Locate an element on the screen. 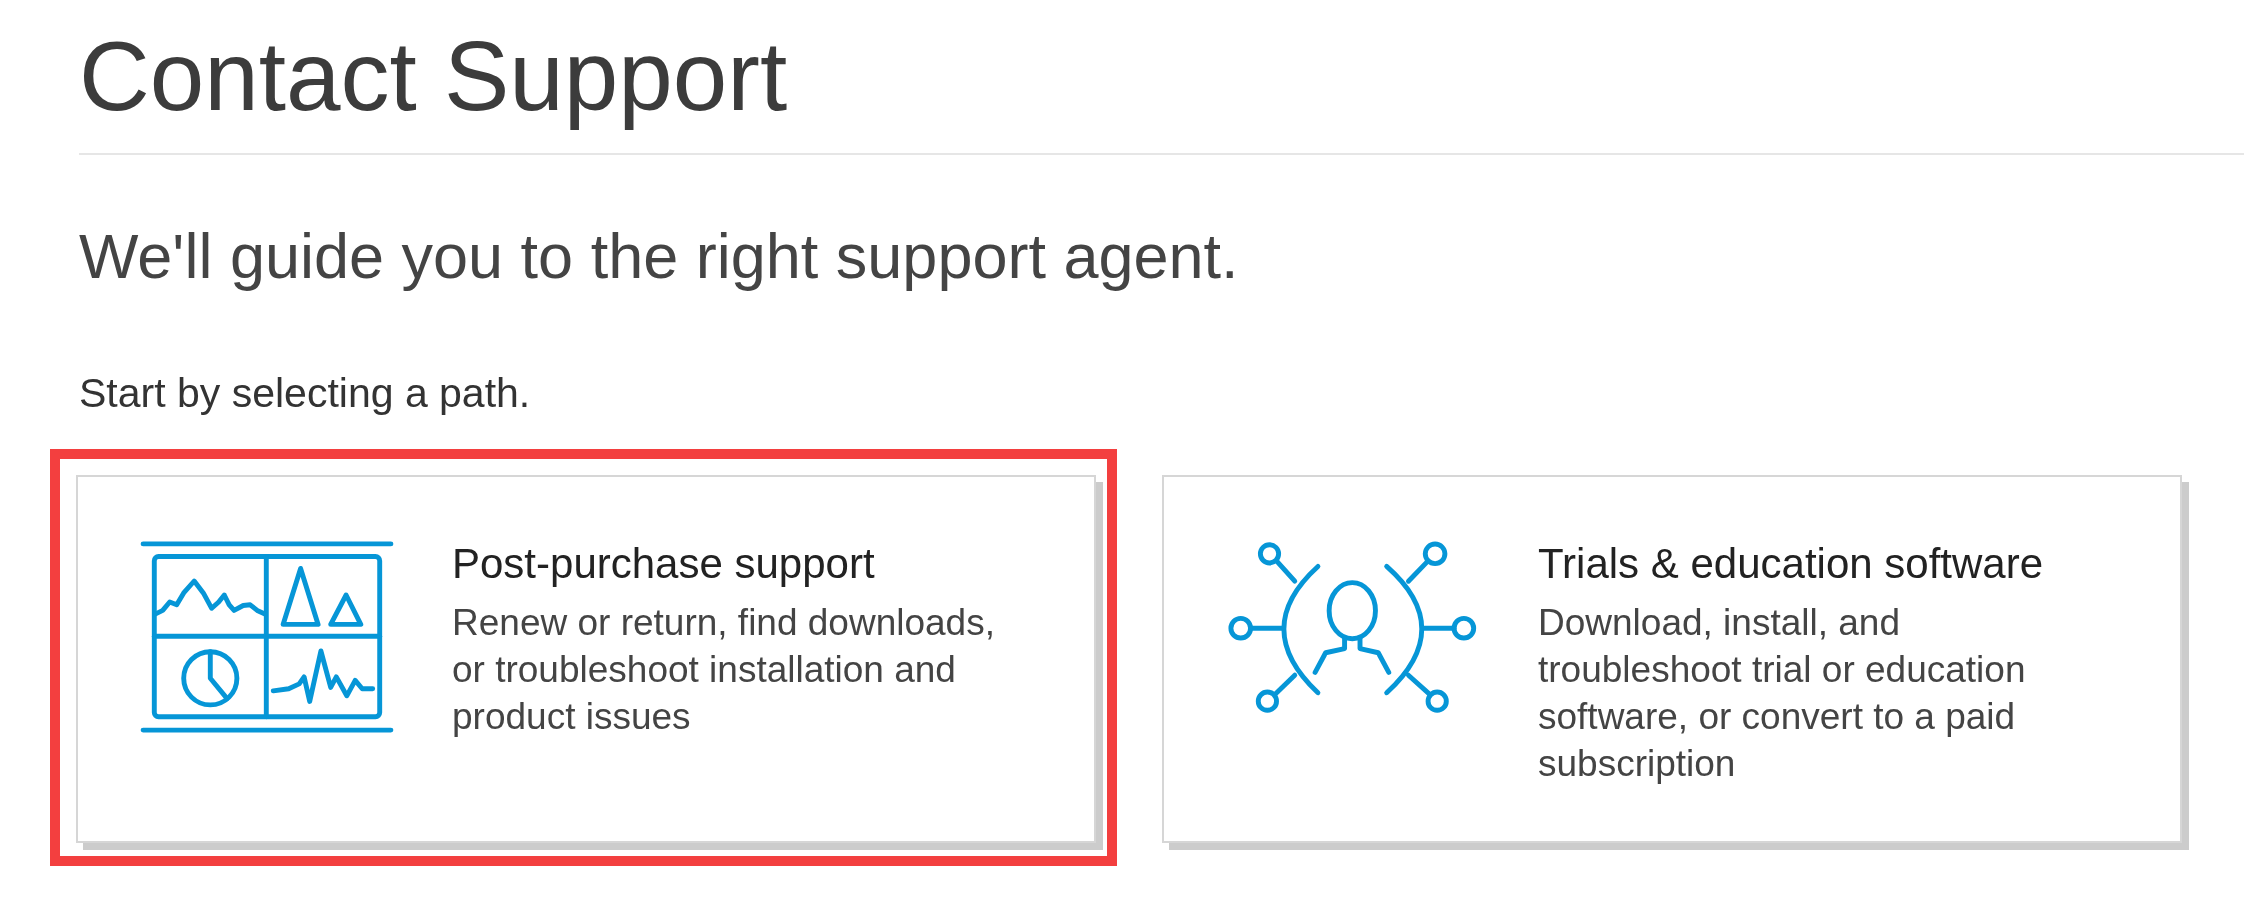 This screenshot has height=913, width=2244. card-title: Post-purchase support is located at coordinates (663, 564).